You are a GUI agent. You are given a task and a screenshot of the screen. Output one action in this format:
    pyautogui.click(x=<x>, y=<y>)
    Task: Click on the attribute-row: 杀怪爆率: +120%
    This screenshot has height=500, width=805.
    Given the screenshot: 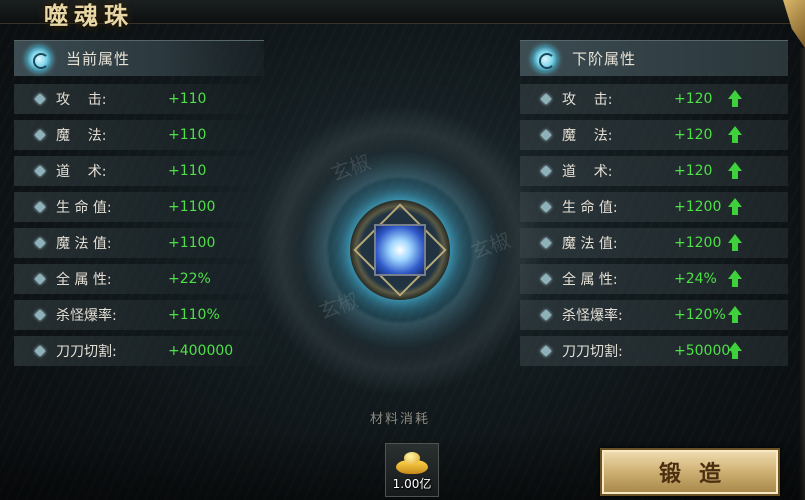 What is the action you would take?
    pyautogui.click(x=654, y=315)
    